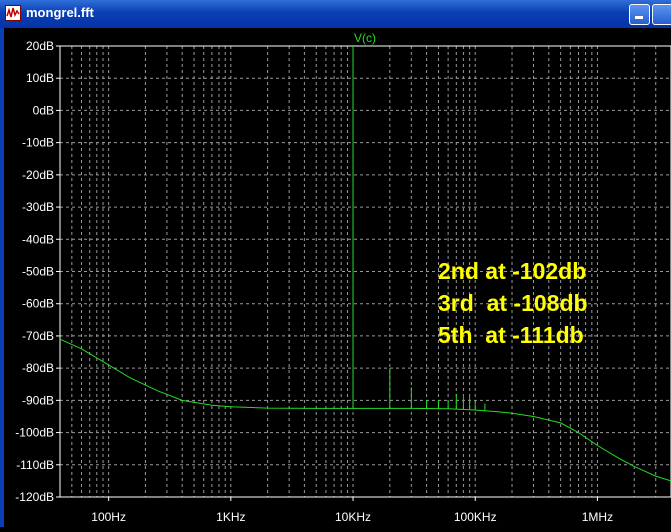 This screenshot has width=671, height=532. I want to click on y-tick-label: -120dB, so click(34, 497).